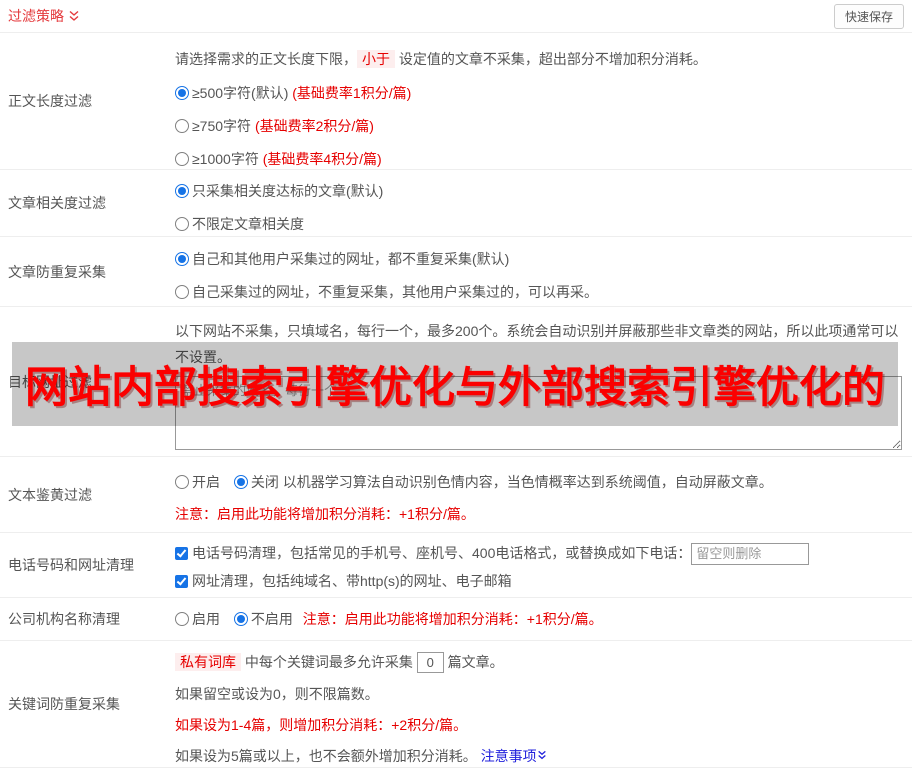 The height and width of the screenshot is (768, 912). I want to click on radio-option-company-on: 启用, so click(197, 619).